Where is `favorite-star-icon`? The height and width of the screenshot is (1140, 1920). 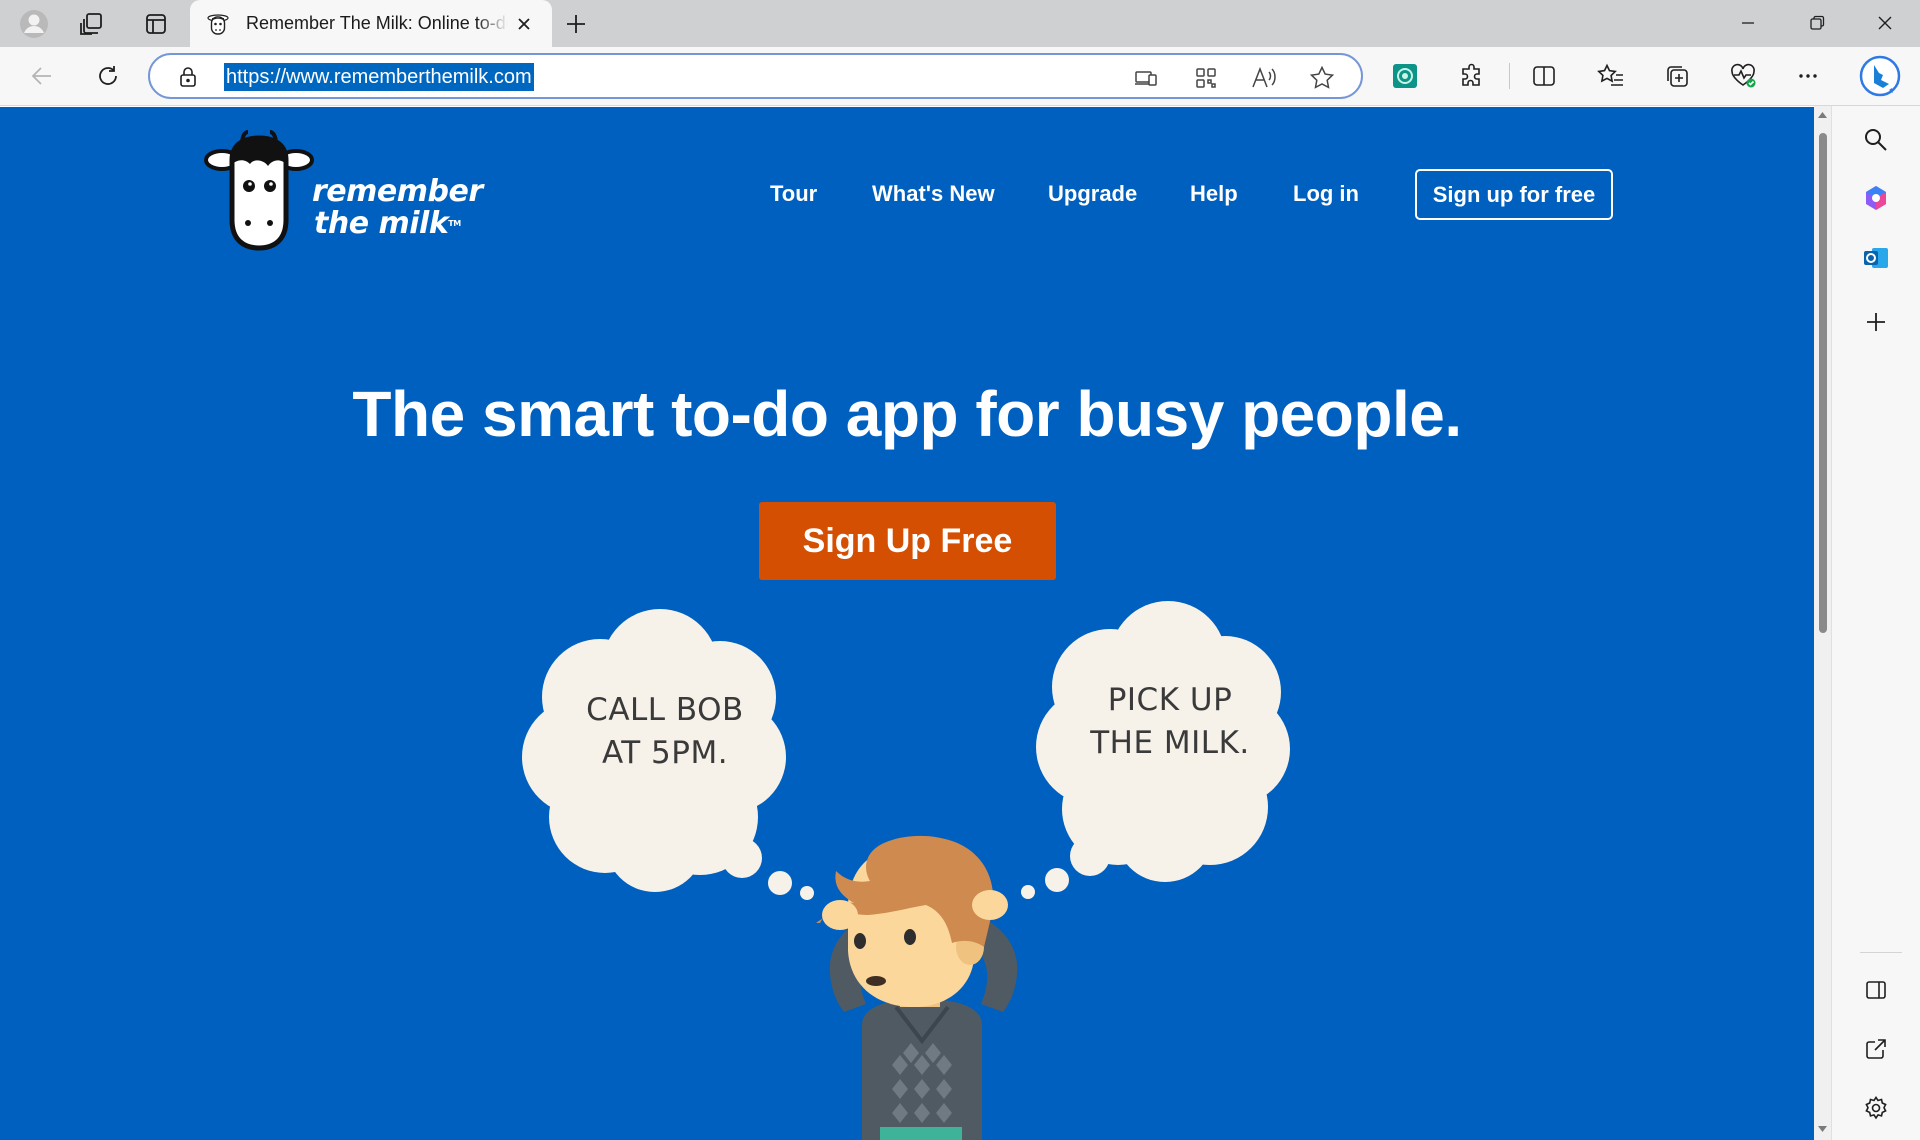 favorite-star-icon is located at coordinates (1322, 78).